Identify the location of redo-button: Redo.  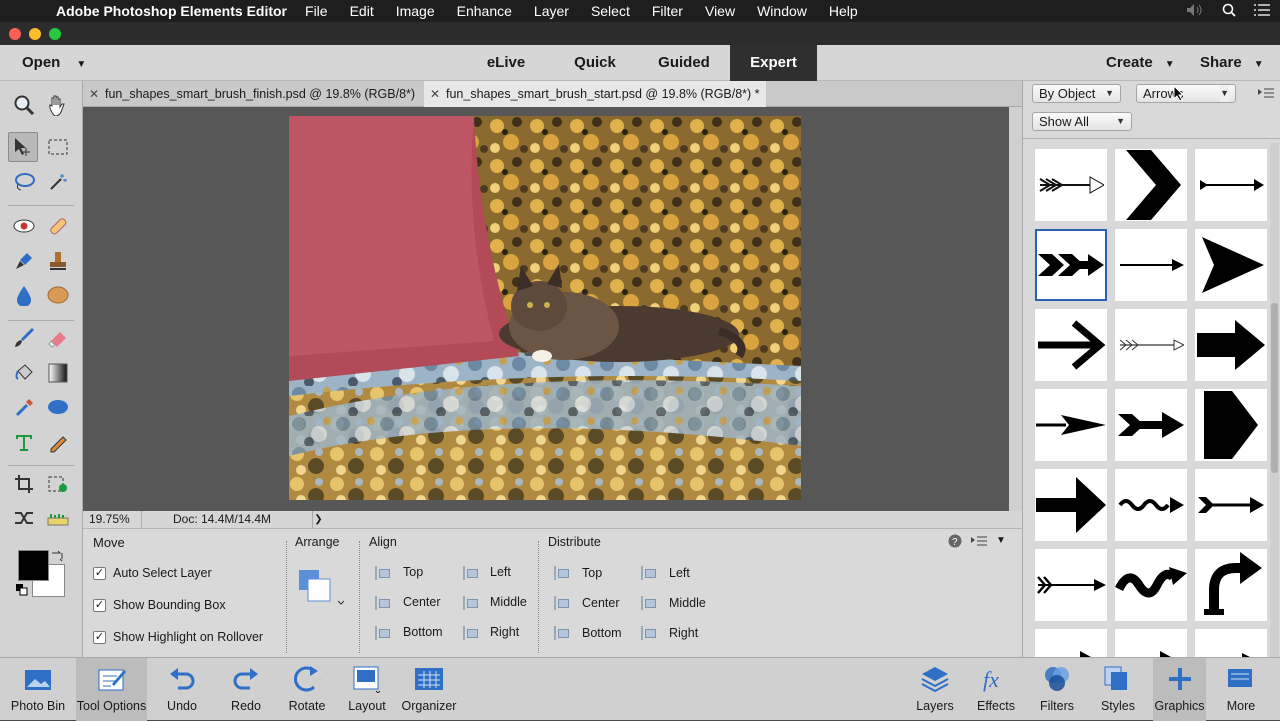
(246, 689).